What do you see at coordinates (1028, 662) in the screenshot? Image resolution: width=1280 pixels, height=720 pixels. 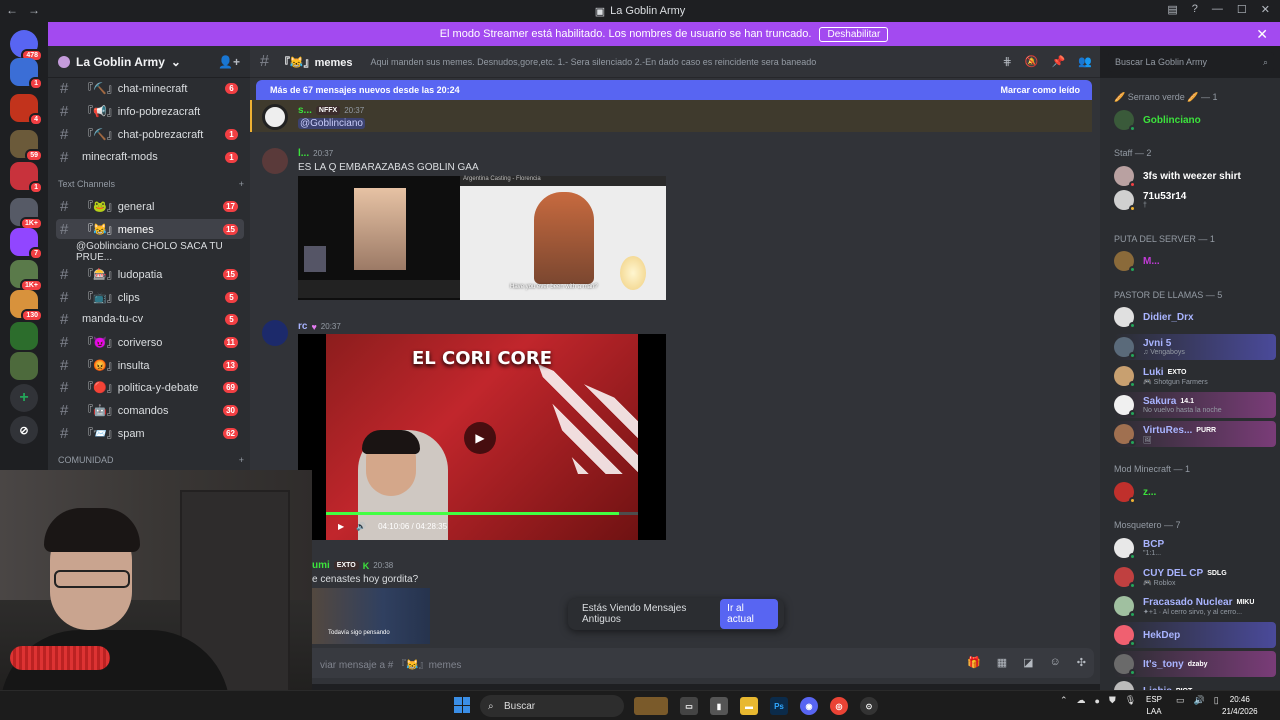 I see `sticker-icon: ◪` at bounding box center [1028, 662].